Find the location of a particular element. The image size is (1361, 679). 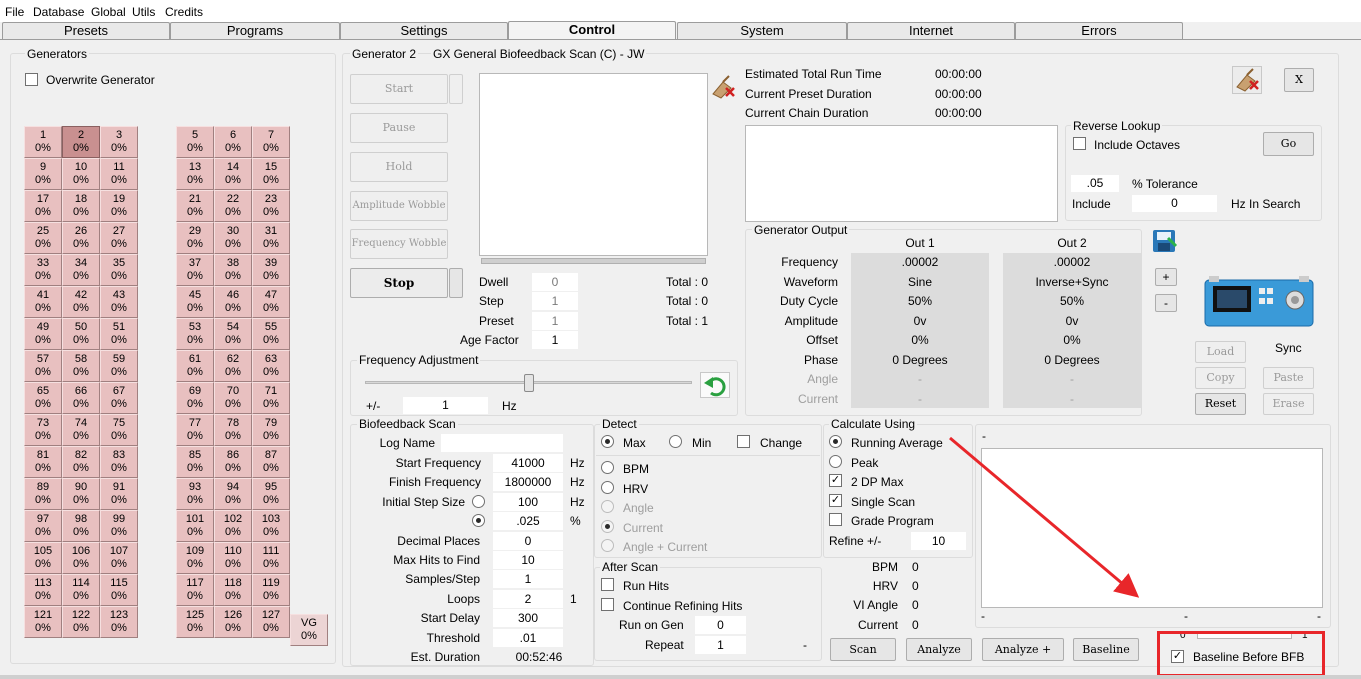

generator-cell-18: 18 0% is located at coordinates (81, 206).